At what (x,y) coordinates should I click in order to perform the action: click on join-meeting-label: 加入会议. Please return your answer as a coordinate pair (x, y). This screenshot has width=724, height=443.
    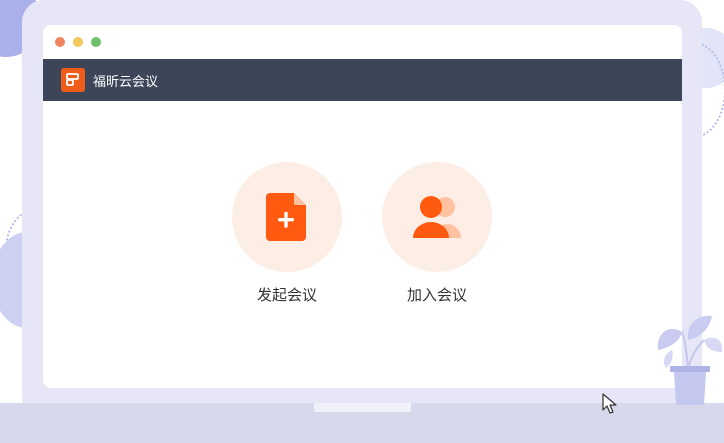
    Looking at the image, I should click on (437, 294).